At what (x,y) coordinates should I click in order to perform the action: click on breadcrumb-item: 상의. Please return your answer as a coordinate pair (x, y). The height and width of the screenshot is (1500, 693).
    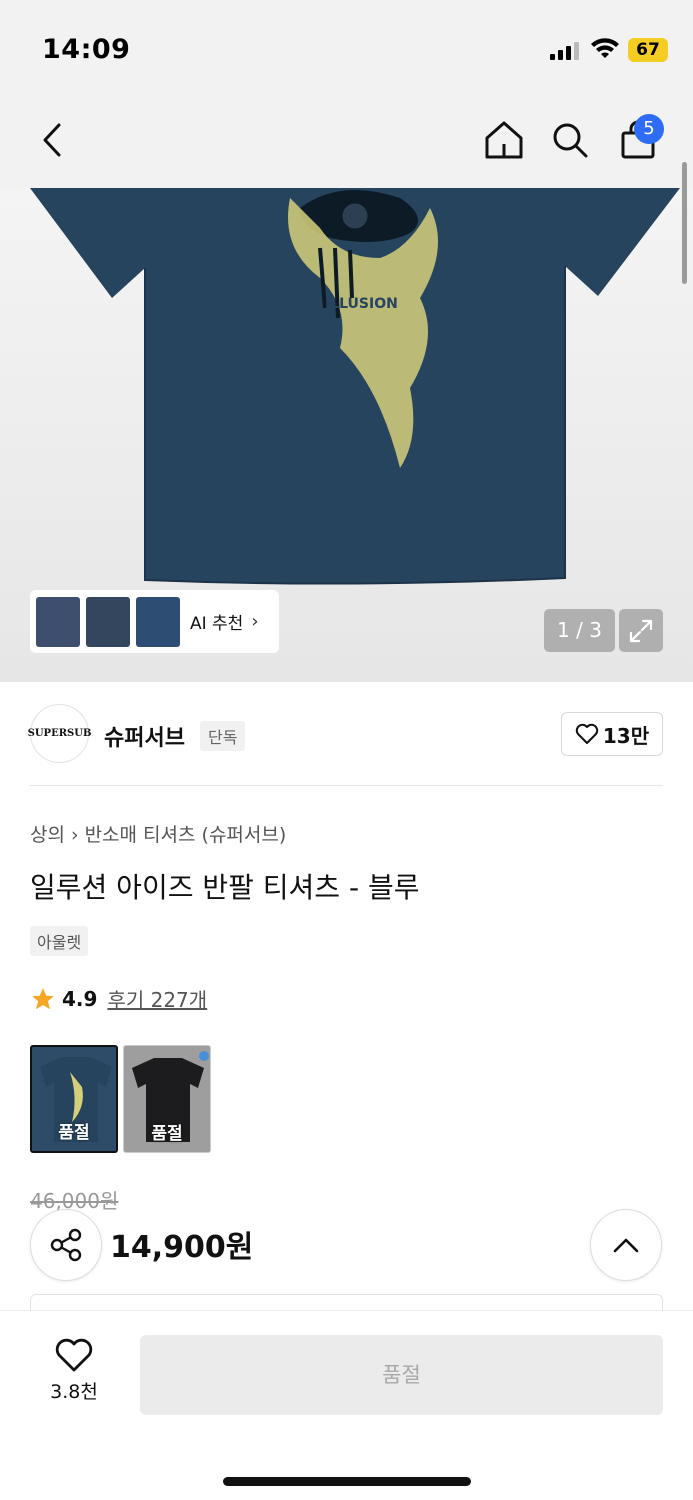
    Looking at the image, I should click on (47, 835).